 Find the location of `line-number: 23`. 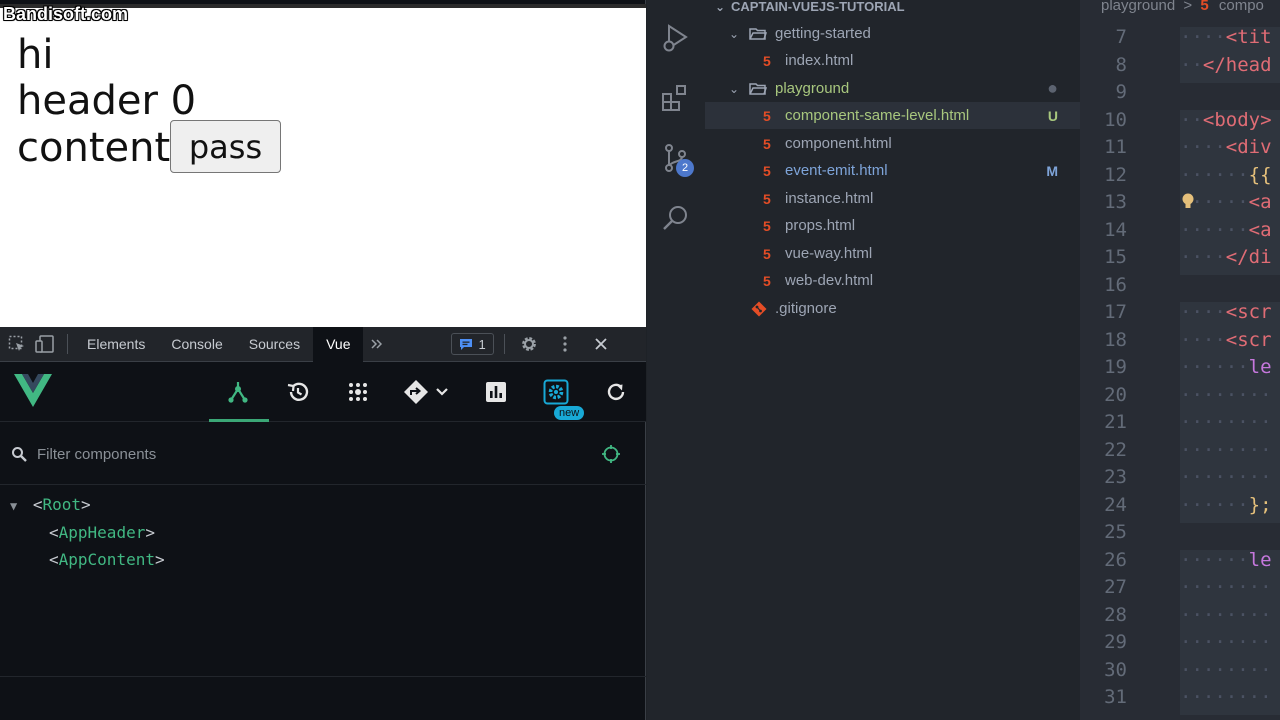

line-number: 23 is located at coordinates (1115, 477).